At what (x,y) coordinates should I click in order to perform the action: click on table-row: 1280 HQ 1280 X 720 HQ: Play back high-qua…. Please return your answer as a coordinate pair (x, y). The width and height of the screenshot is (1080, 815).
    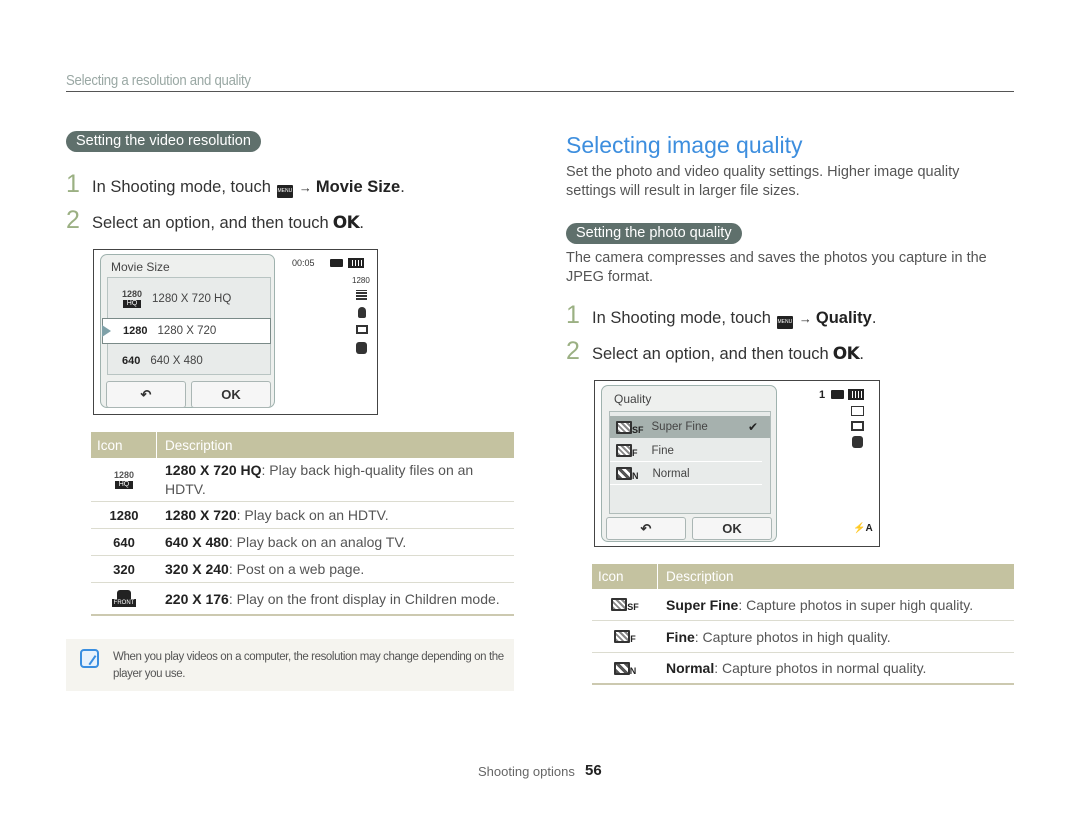
    Looking at the image, I should click on (302, 480).